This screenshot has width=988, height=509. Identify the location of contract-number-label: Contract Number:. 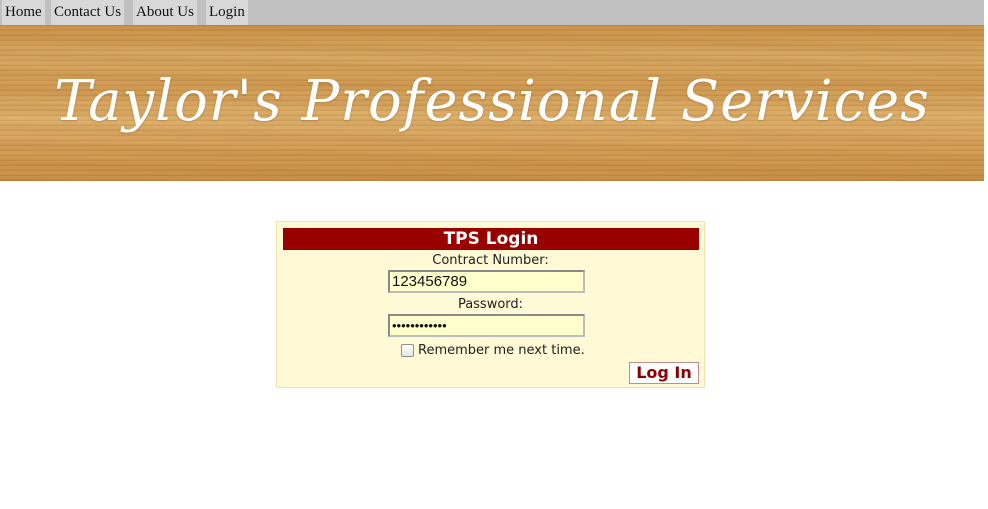
(490, 260).